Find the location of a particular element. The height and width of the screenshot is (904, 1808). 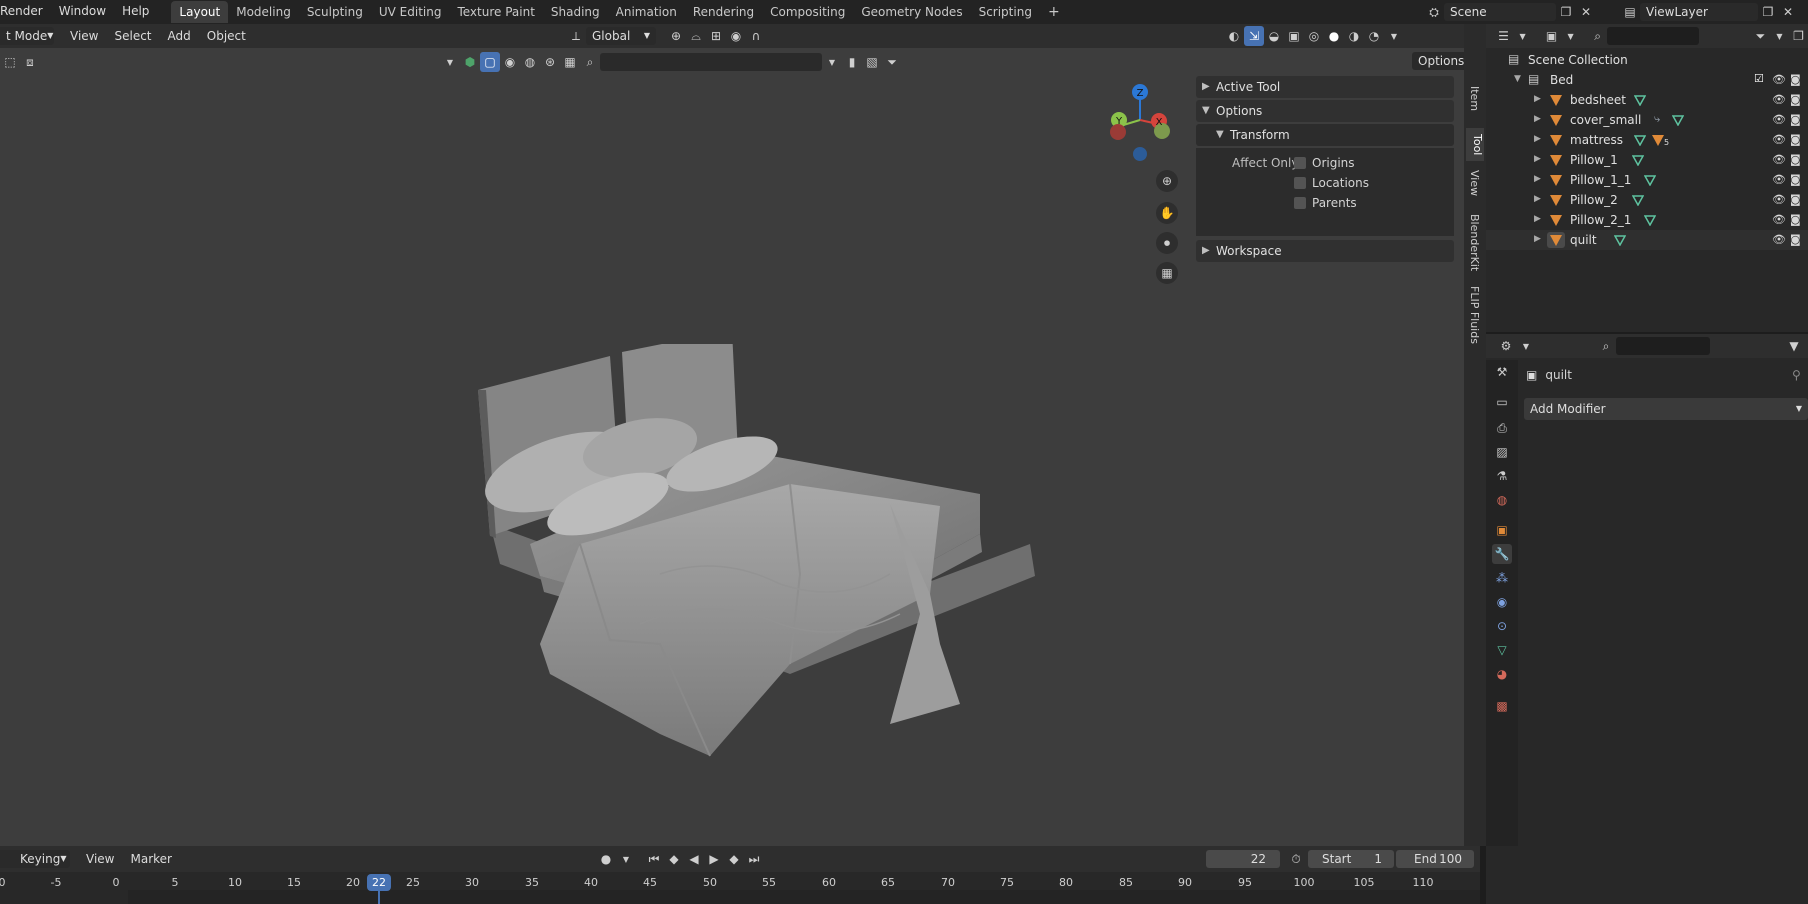

tab-texture-paint: Texture Paint is located at coordinates (495, 12).